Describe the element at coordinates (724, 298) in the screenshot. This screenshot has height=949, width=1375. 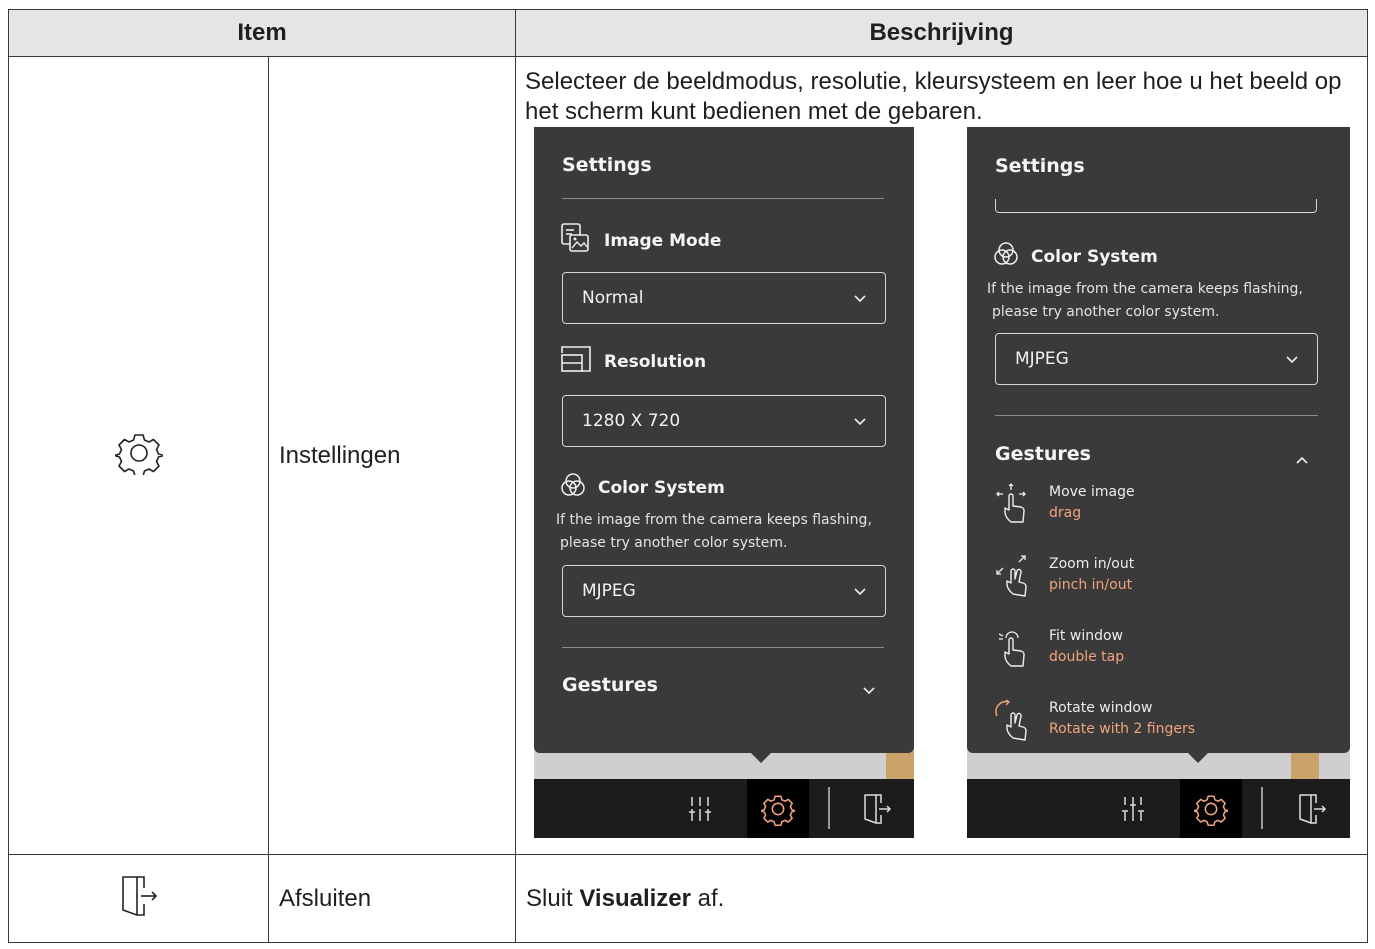
I see `image-mode-select: Normal` at that location.